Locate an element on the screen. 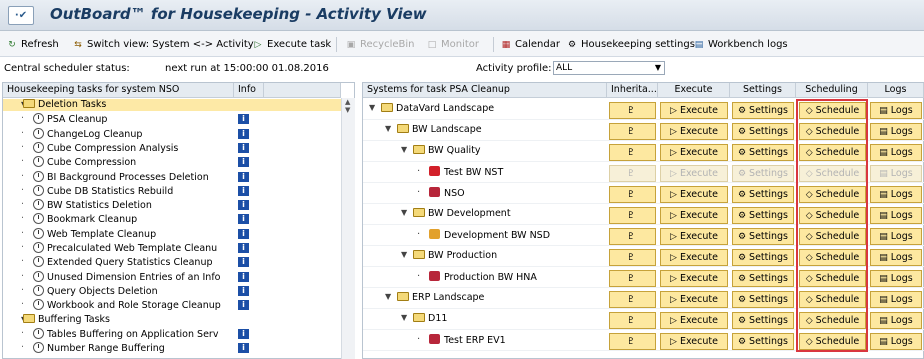 The image size is (924, 359). refresh-button: ↻ Refresh is located at coordinates (32, 44).